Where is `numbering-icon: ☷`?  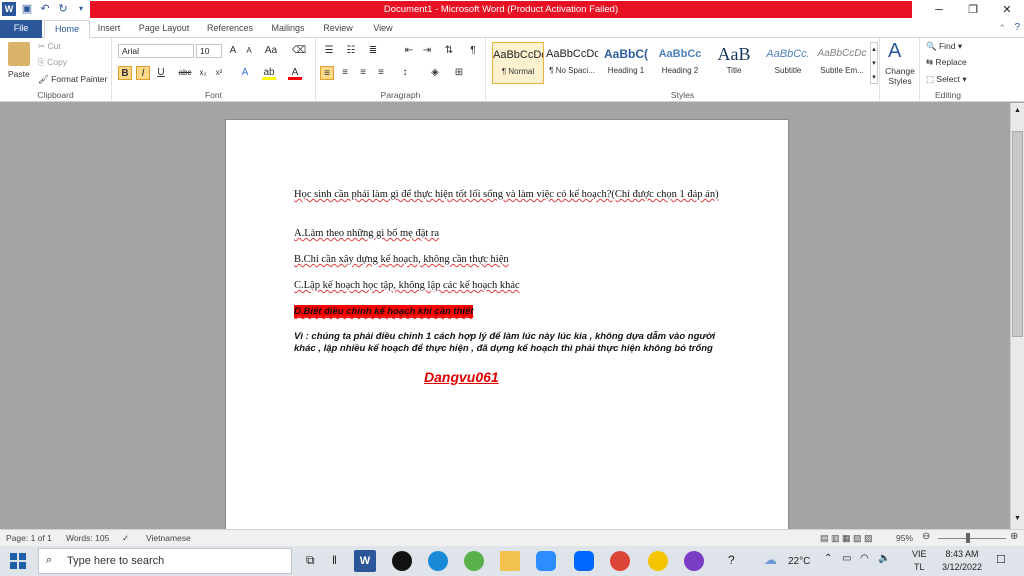
numbering-icon: ☷ is located at coordinates (351, 51).